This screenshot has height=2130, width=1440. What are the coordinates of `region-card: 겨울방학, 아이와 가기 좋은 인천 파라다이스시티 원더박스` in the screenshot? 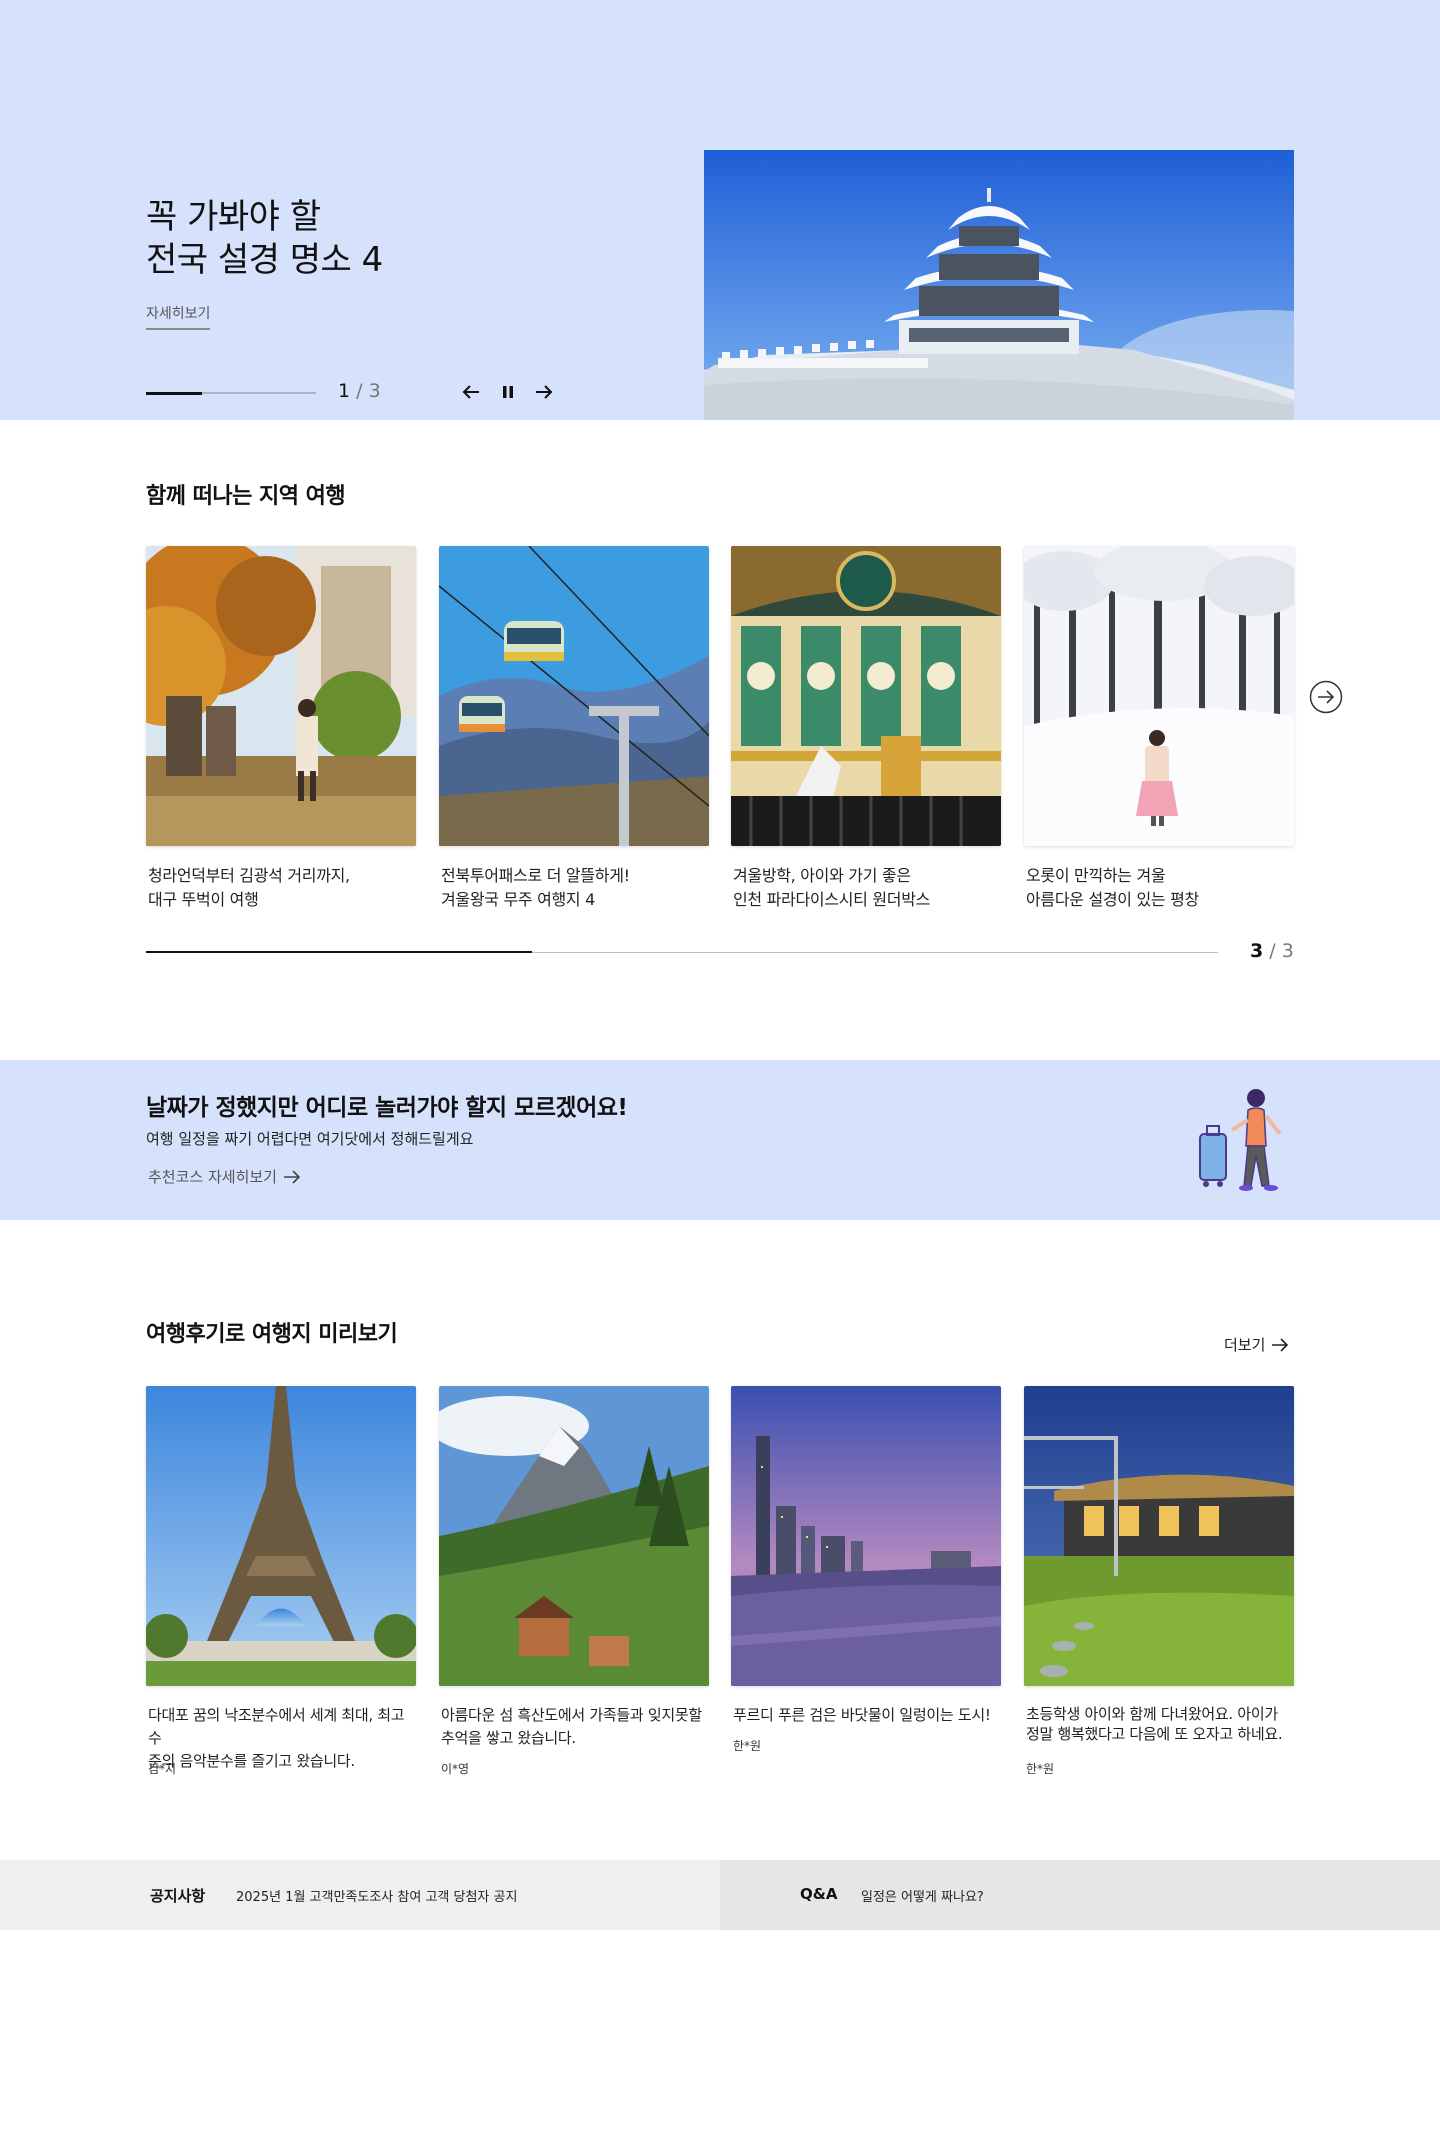 It's located at (866, 729).